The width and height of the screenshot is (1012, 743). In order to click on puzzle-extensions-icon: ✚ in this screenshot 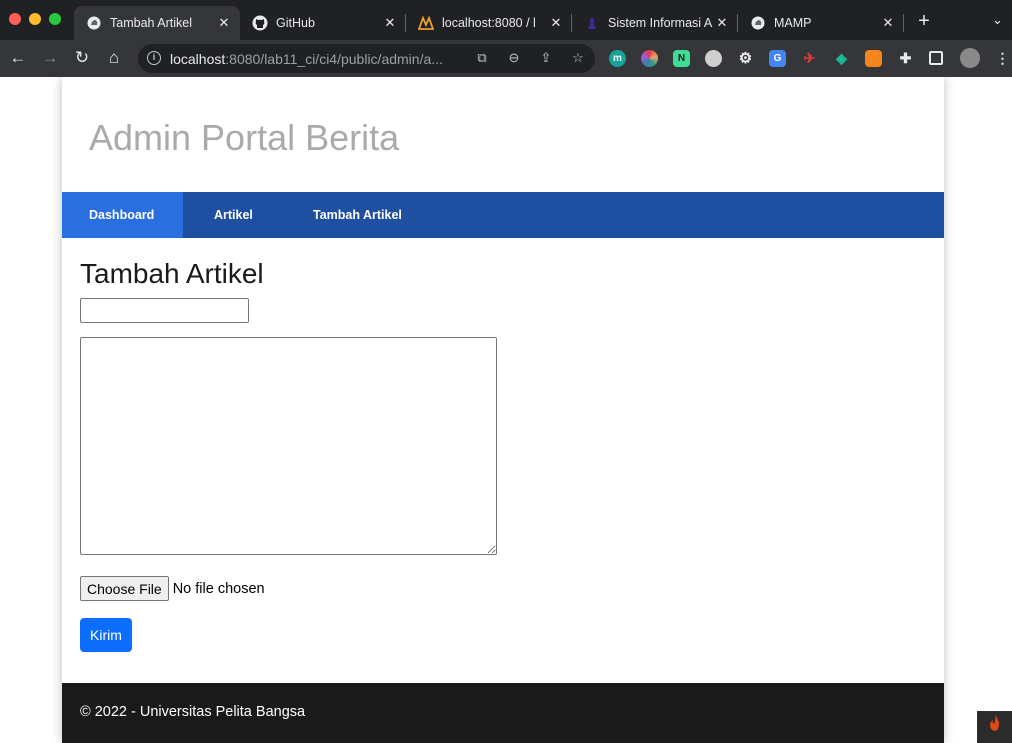, I will do `click(905, 58)`.